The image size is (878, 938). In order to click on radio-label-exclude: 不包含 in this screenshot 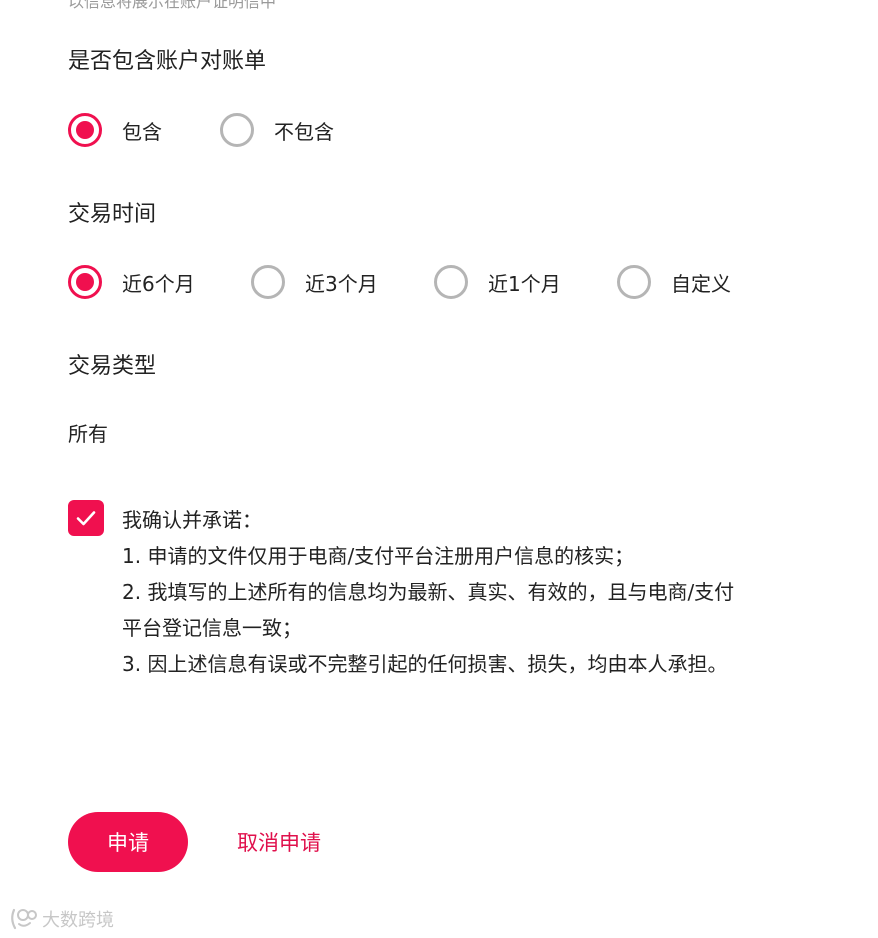, I will do `click(304, 131)`.